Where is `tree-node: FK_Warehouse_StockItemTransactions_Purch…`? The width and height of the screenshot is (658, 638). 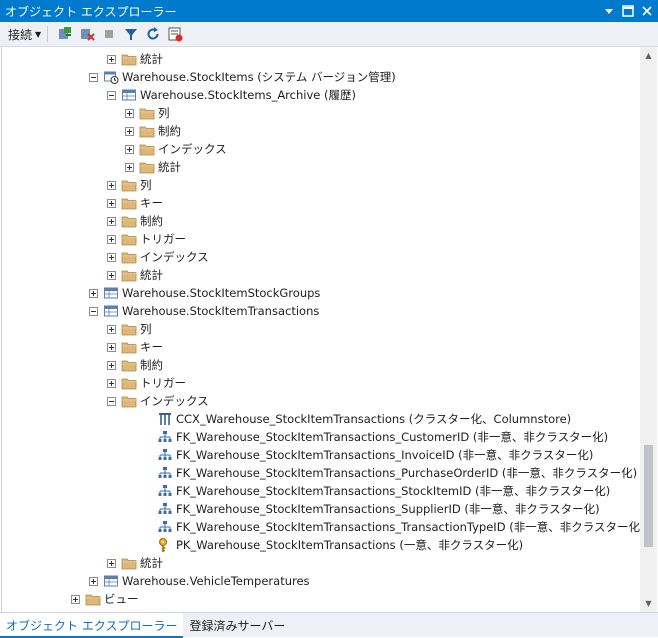 tree-node: FK_Warehouse_StockItemTransactions_Purch… is located at coordinates (397, 473).